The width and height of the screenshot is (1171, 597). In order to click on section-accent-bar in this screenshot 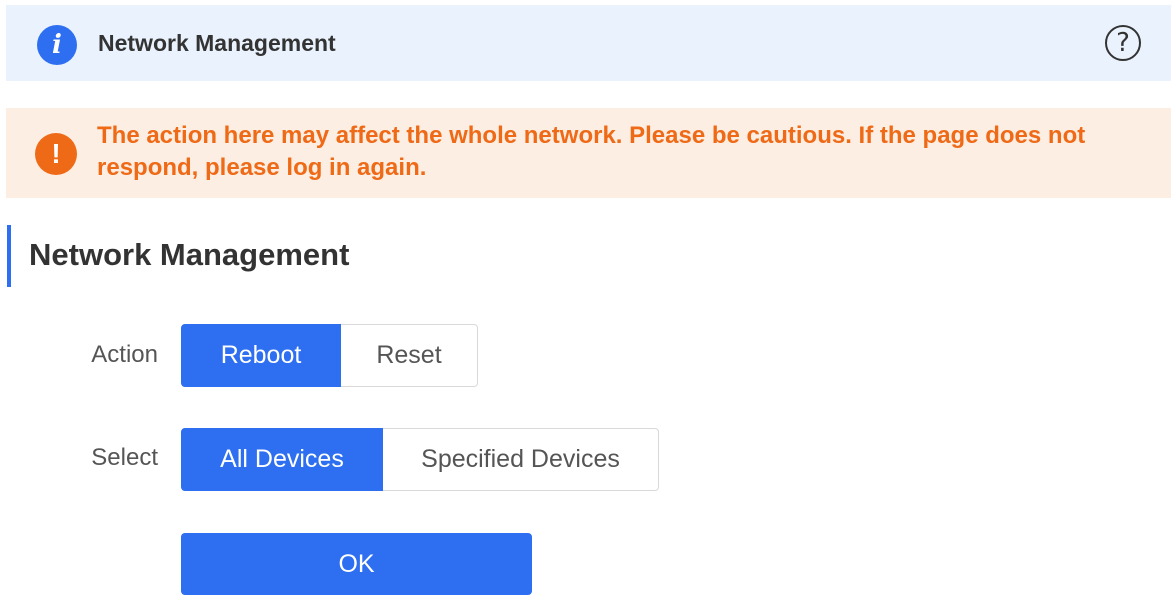, I will do `click(9, 256)`.